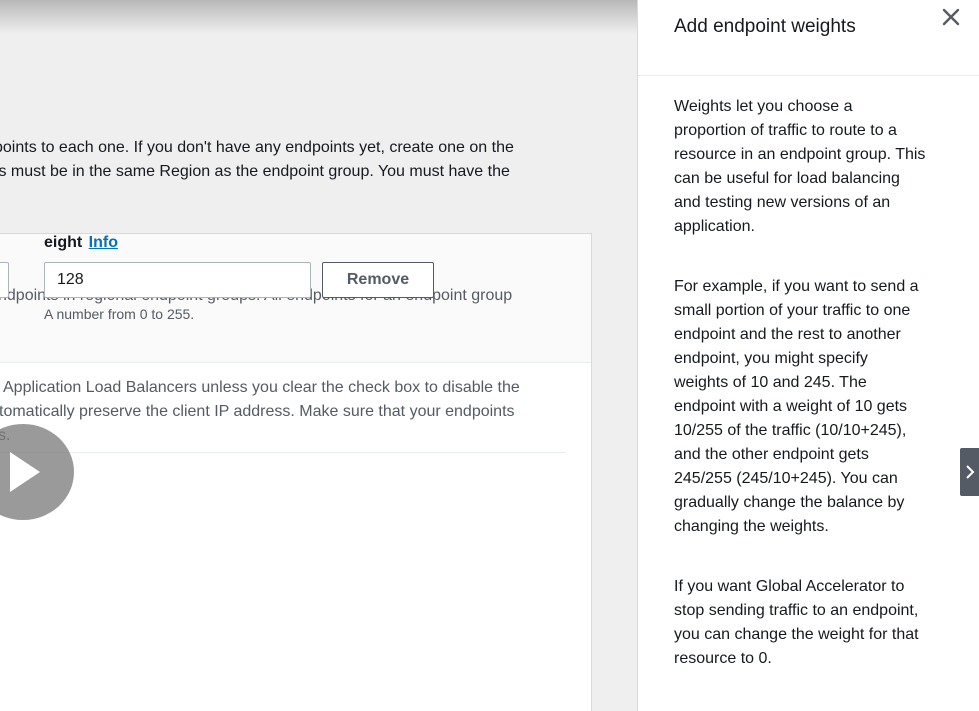 This screenshot has height=711, width=979. I want to click on close-icon, so click(951, 17).